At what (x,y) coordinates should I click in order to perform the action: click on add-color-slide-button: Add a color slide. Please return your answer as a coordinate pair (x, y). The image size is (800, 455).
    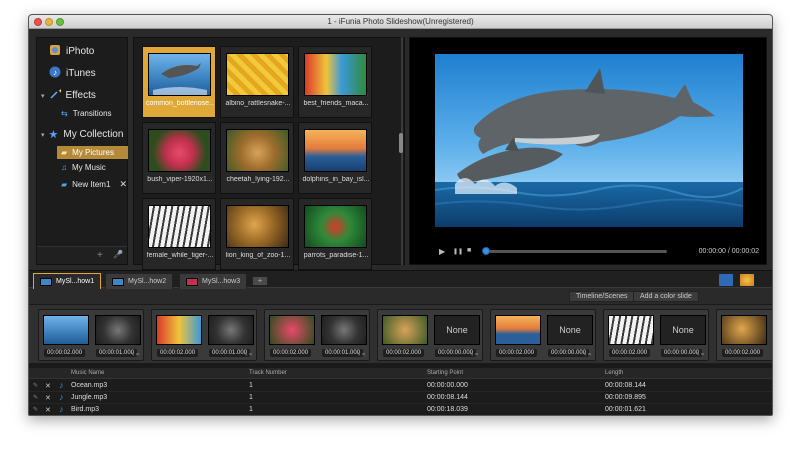
    Looking at the image, I should click on (666, 296).